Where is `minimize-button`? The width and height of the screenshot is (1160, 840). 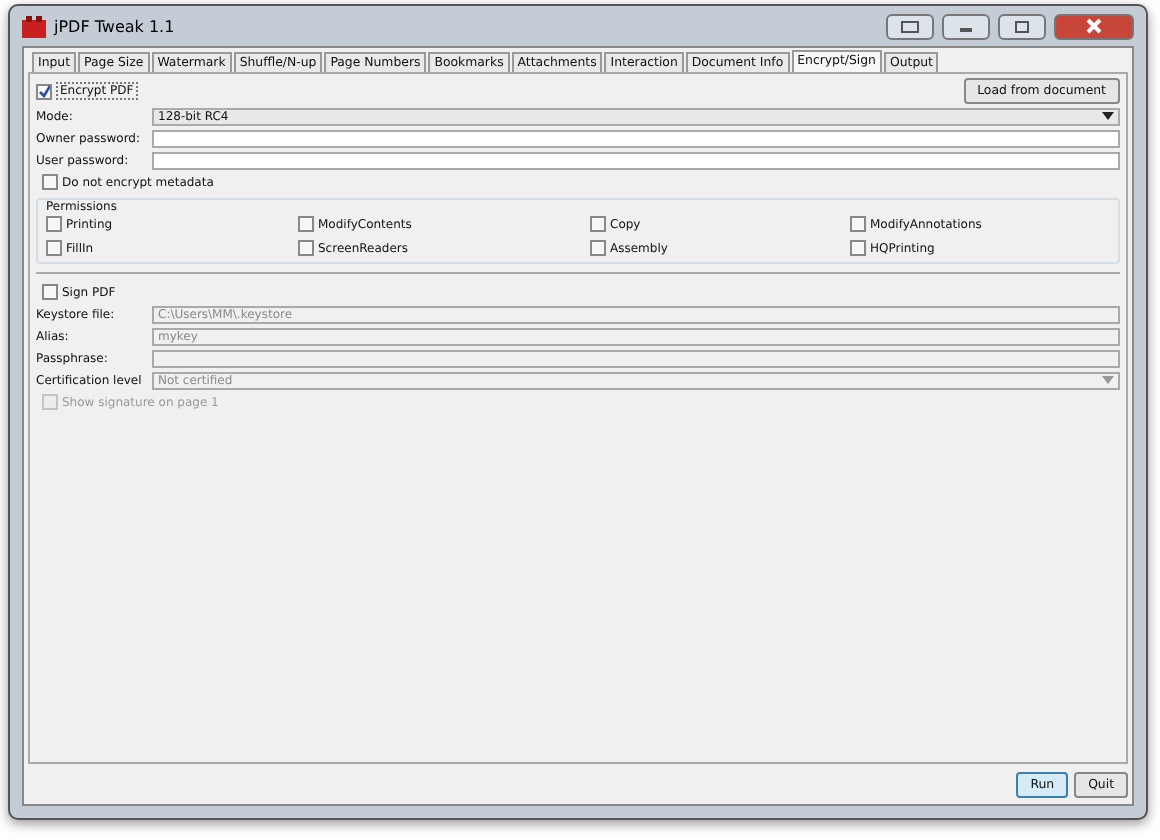 minimize-button is located at coordinates (966, 26).